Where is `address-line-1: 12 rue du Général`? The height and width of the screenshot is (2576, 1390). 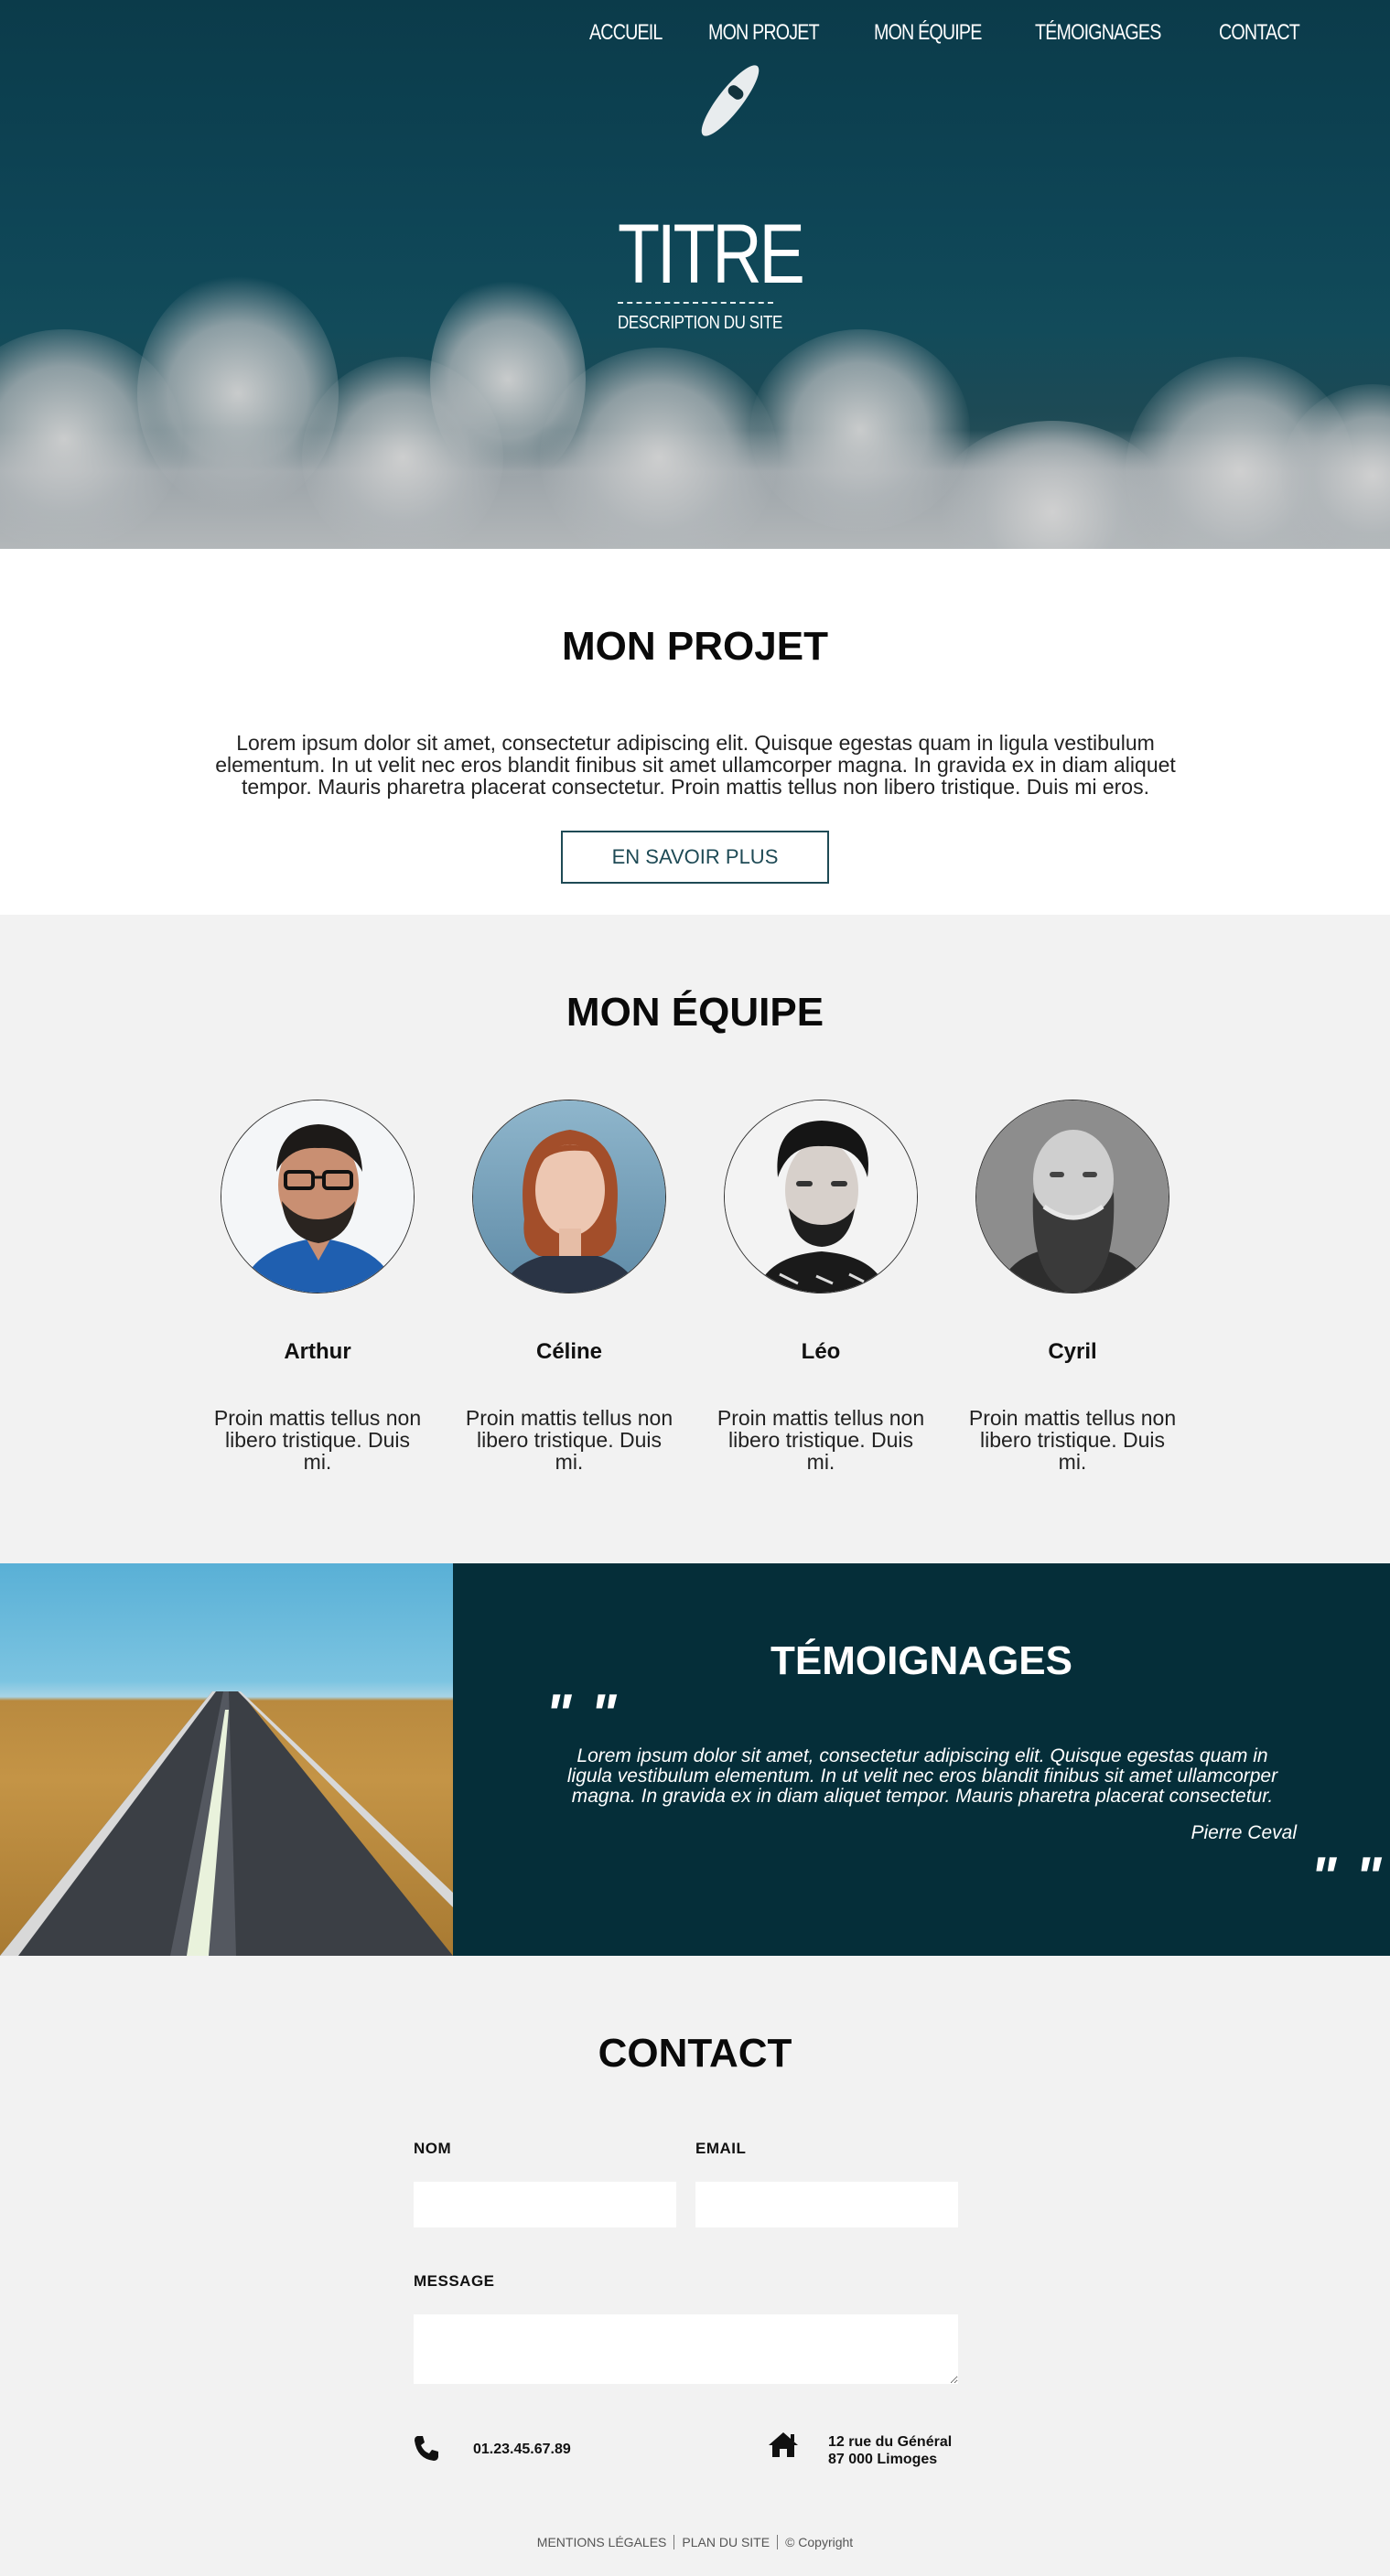 address-line-1: 12 rue du Général is located at coordinates (890, 2442).